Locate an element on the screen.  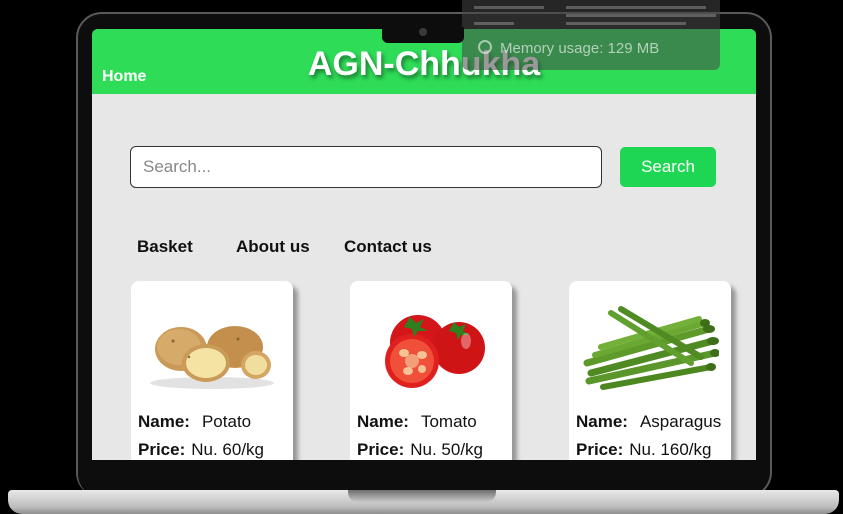
nav-about-us: About us is located at coordinates (273, 247).